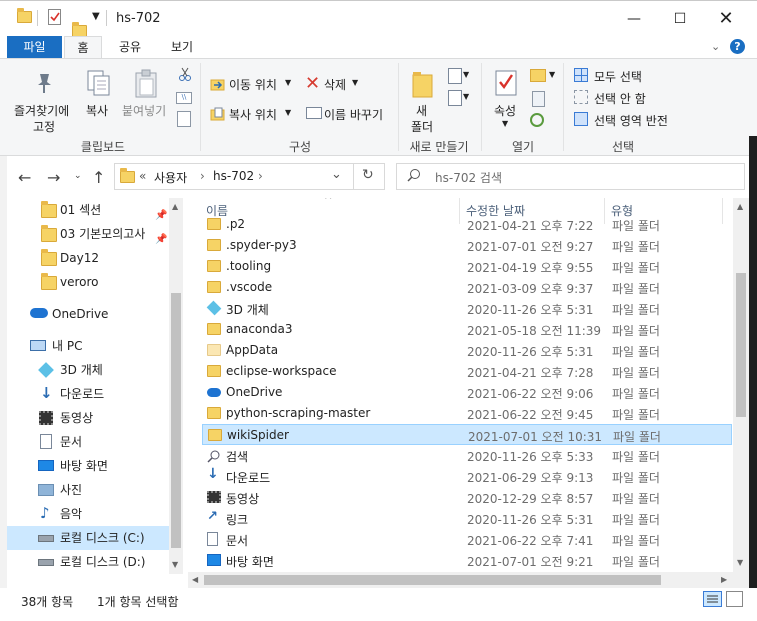 This screenshot has width=757, height=621. What do you see at coordinates (253, 84) in the screenshot?
I see `move-to-button: 이동 위치` at bounding box center [253, 84].